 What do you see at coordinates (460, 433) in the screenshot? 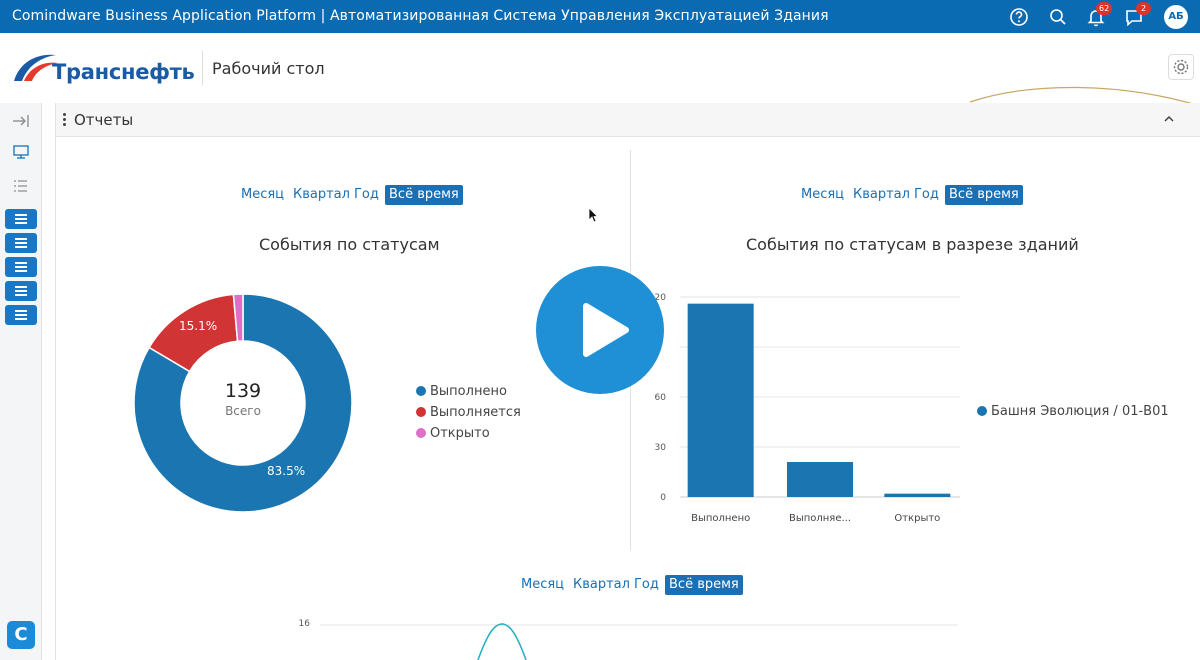
I see `legend-label: Открыто` at bounding box center [460, 433].